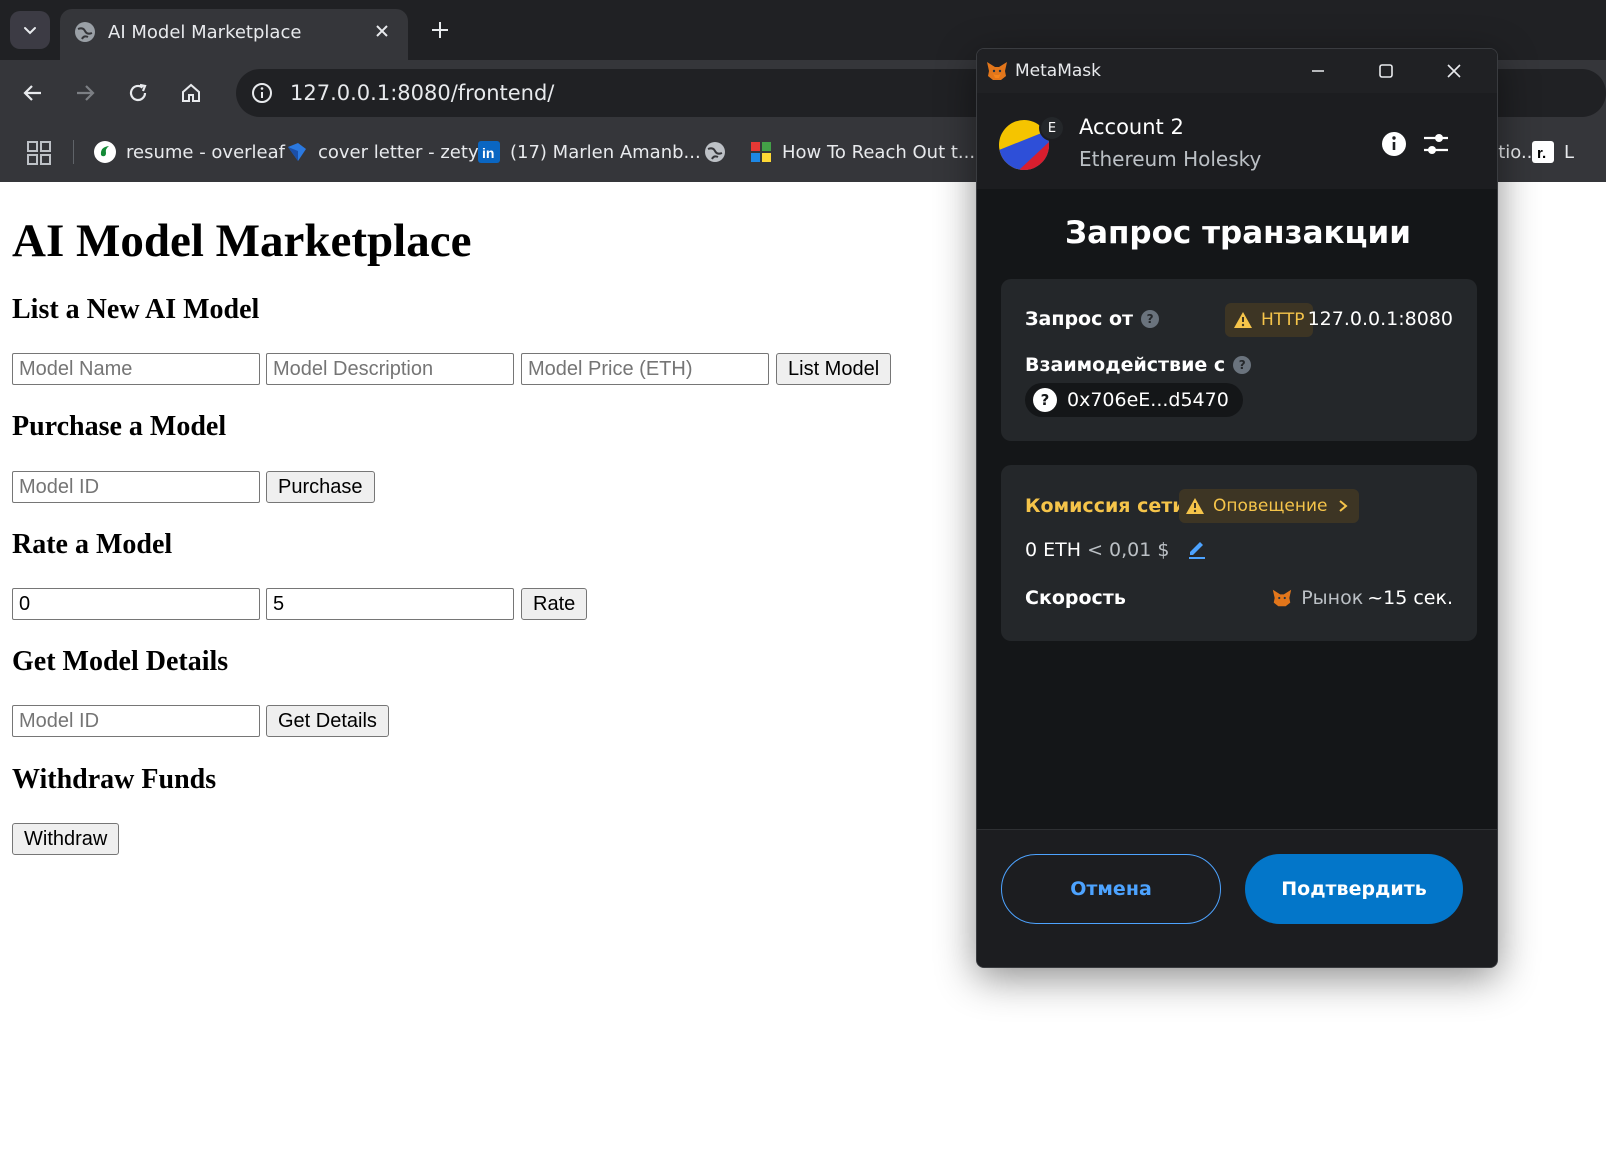 This screenshot has height=1161, width=1606. I want to click on list-model-button: List Model, so click(834, 369).